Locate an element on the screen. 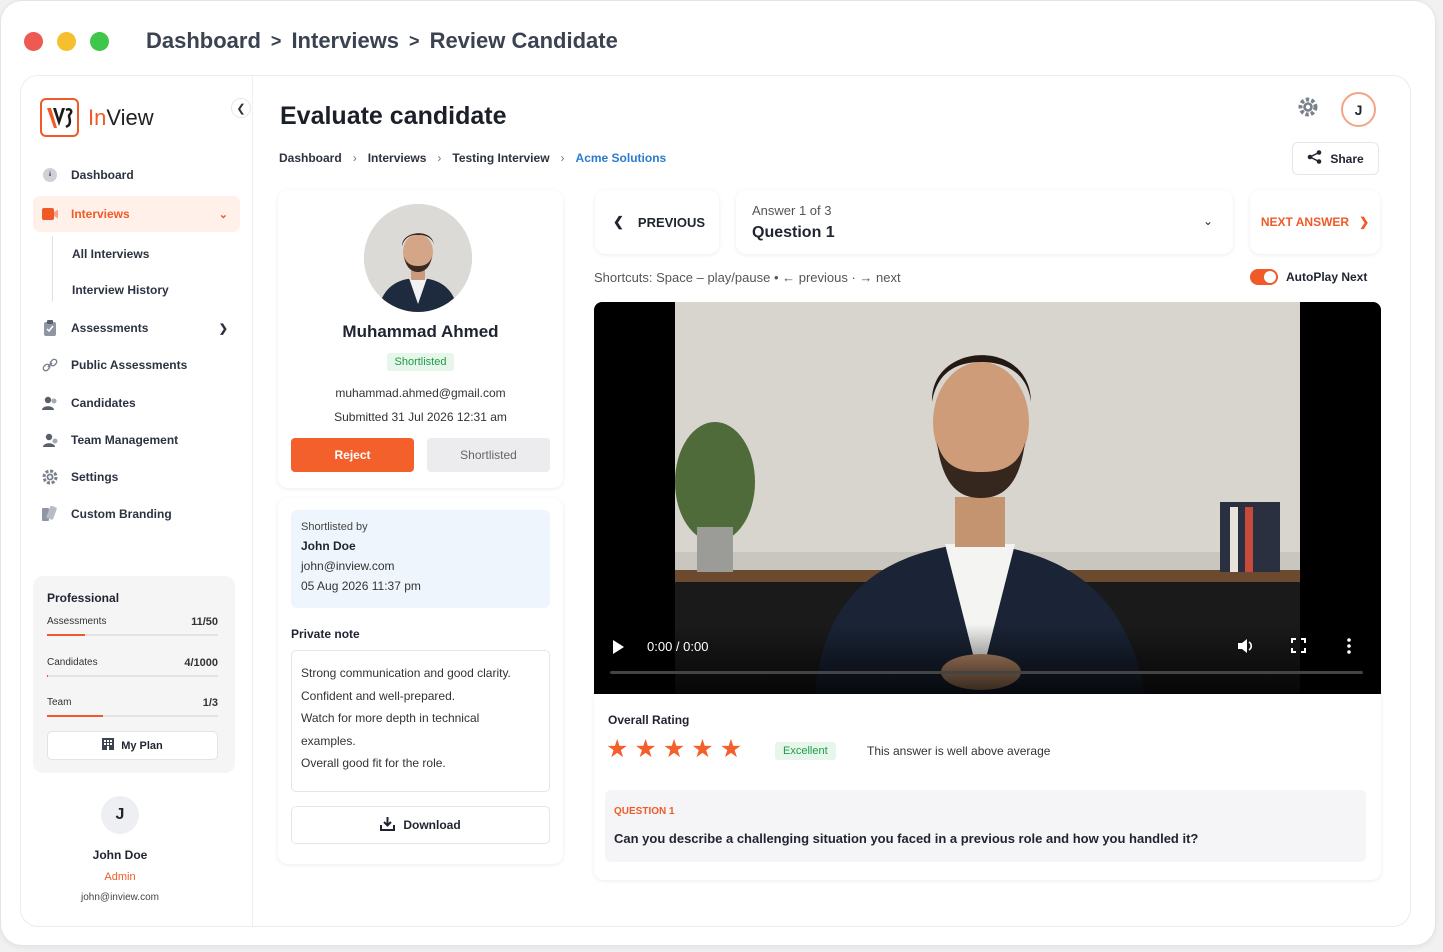  sidebar-item-label: Public Assessments is located at coordinates (129, 365).